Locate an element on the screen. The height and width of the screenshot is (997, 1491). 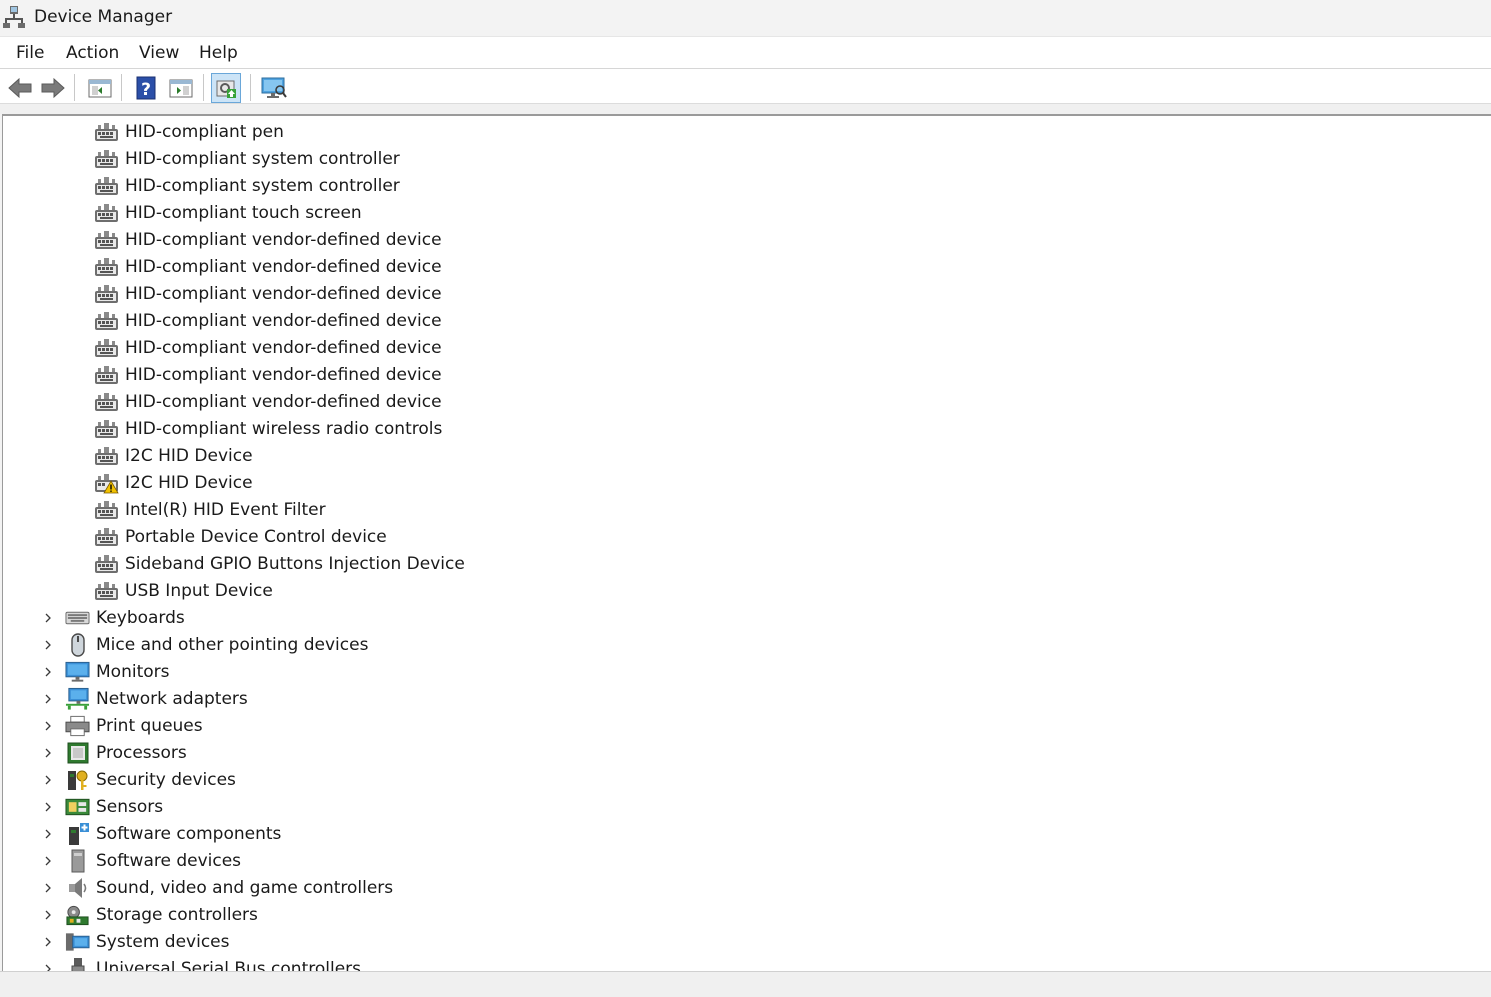
menu-file: File is located at coordinates (30, 53).